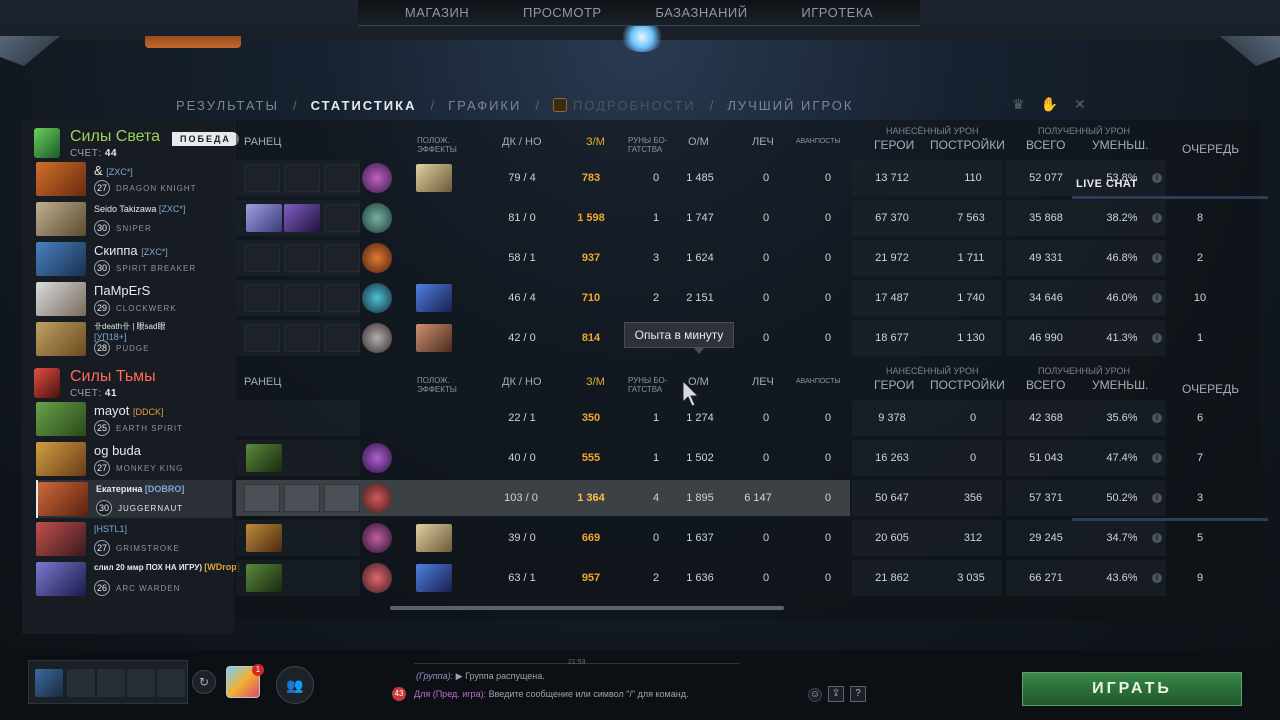  Describe the element at coordinates (758, 498) in the screenshot. I see `heal-value: 6 147` at that location.